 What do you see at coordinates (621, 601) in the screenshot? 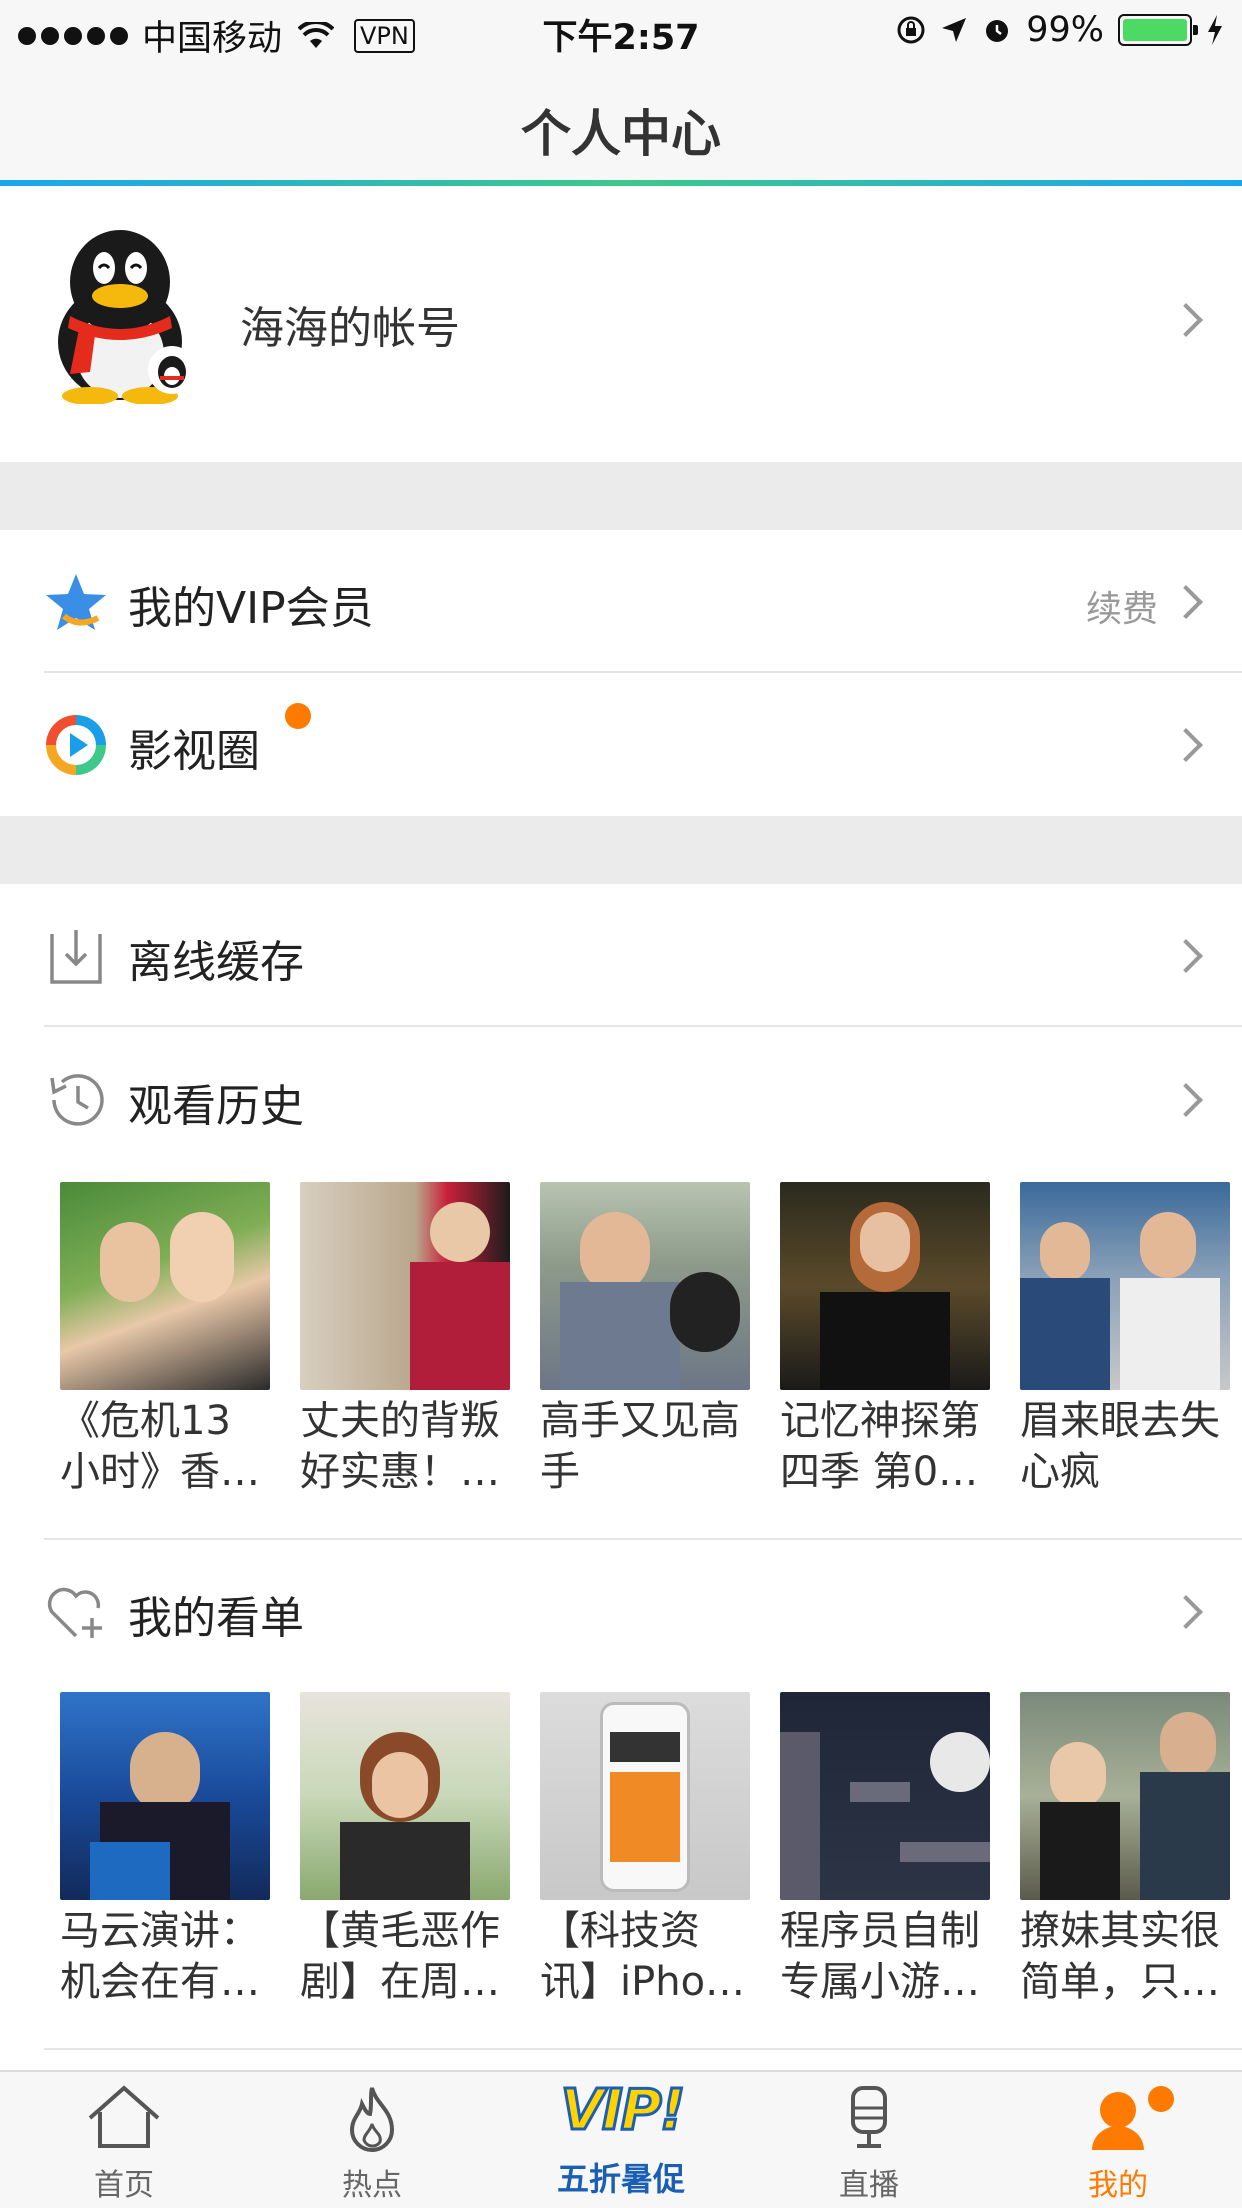
I see `vip-membership-row: 我的VIP会员 续费` at bounding box center [621, 601].